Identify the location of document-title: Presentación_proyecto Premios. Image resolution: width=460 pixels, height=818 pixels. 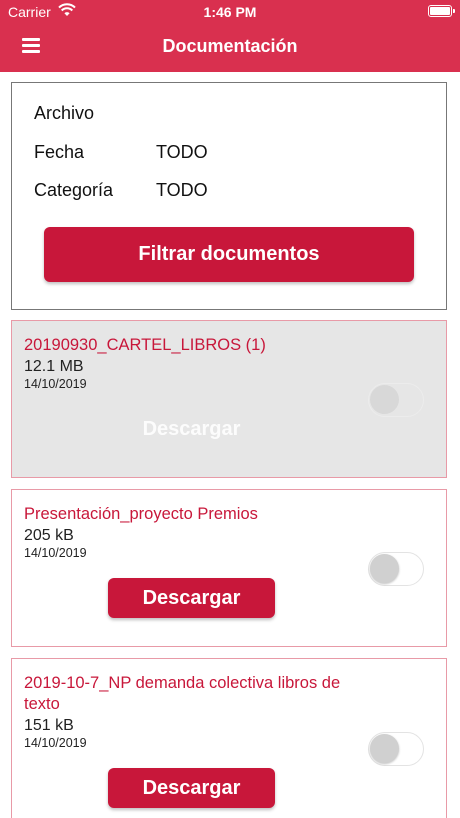
(141, 514).